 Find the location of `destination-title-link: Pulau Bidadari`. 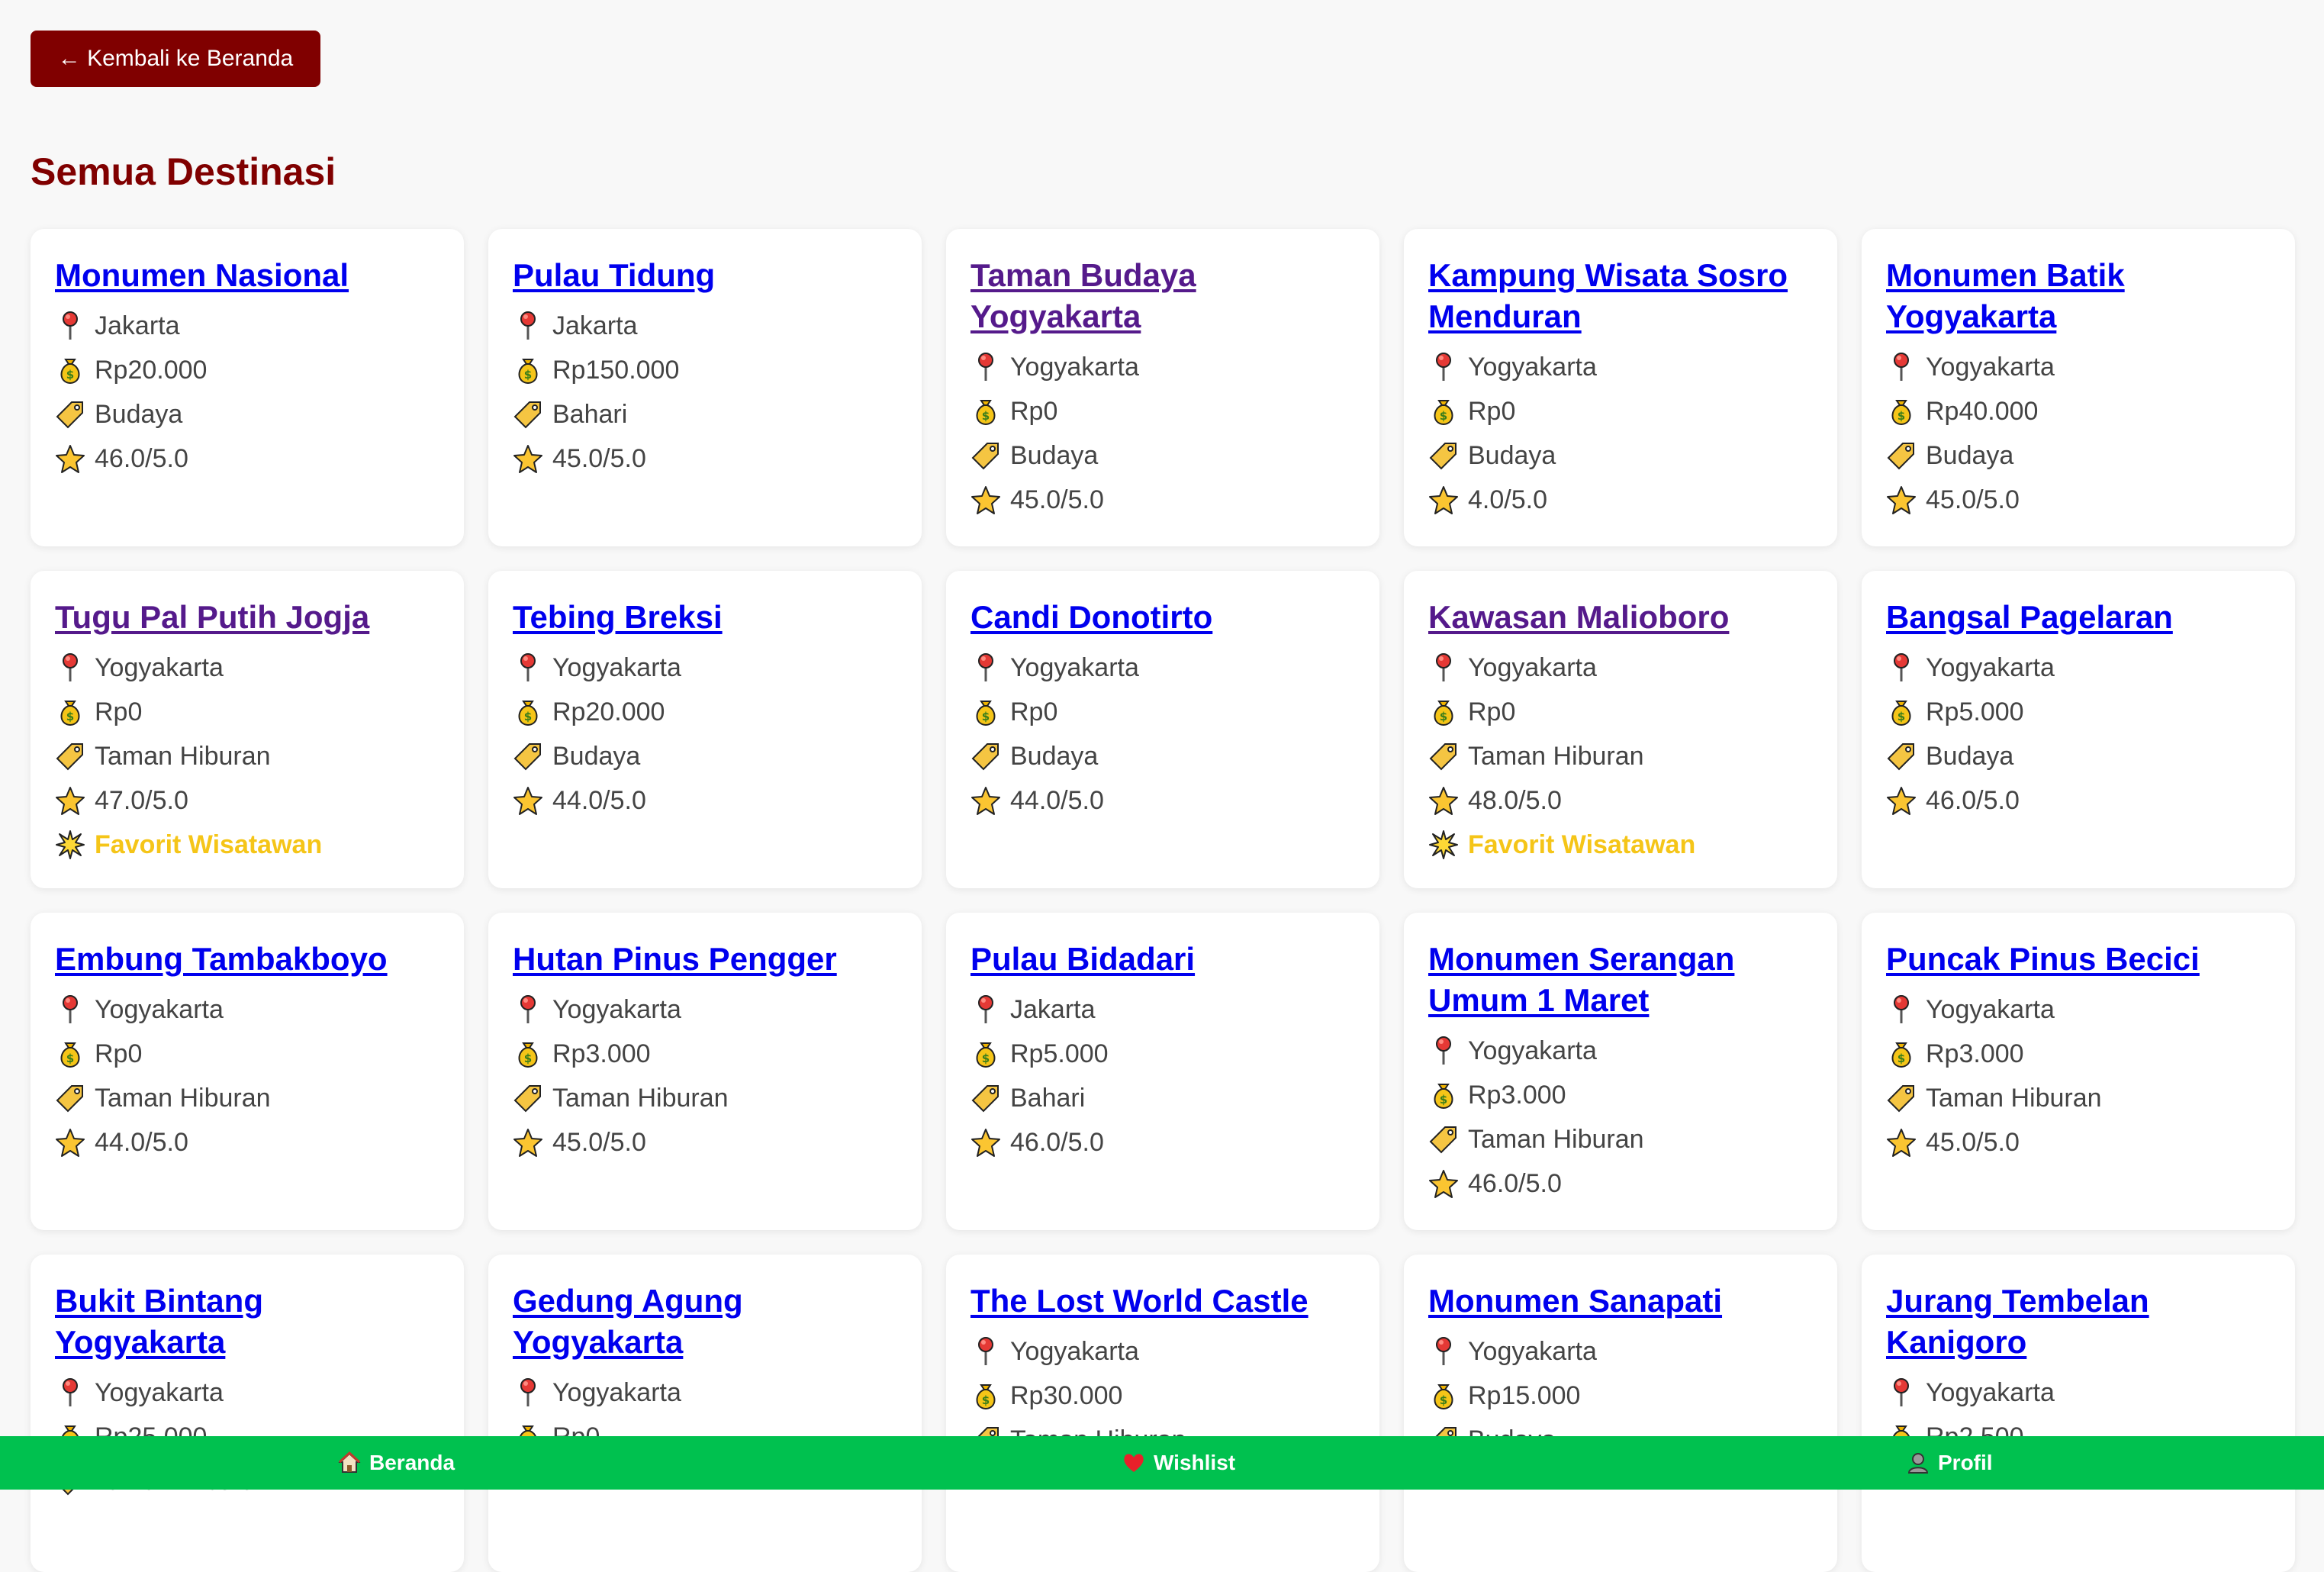

destination-title-link: Pulau Bidadari is located at coordinates (1162, 959).